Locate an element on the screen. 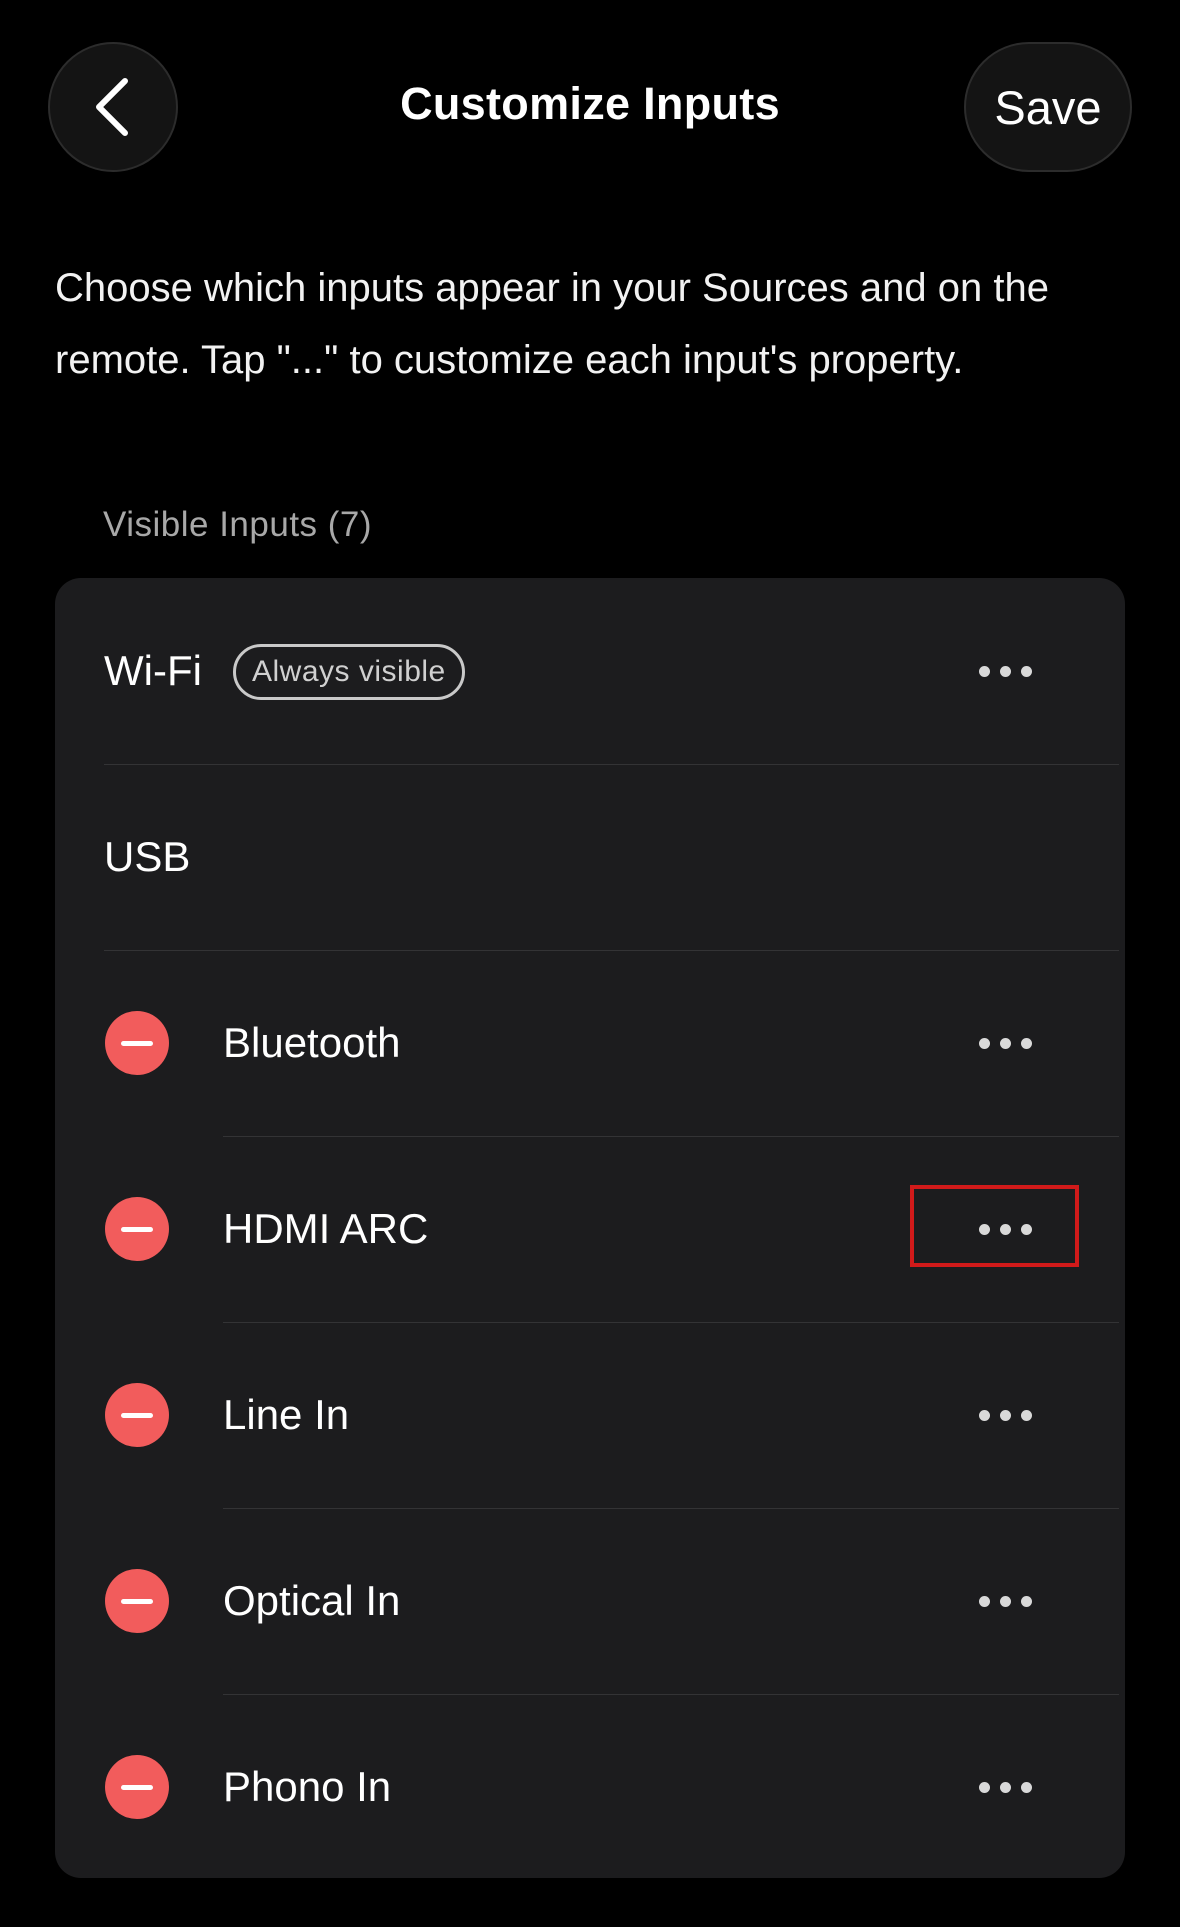 The image size is (1180, 1927). more-options-button-line-in is located at coordinates (1005, 1415).